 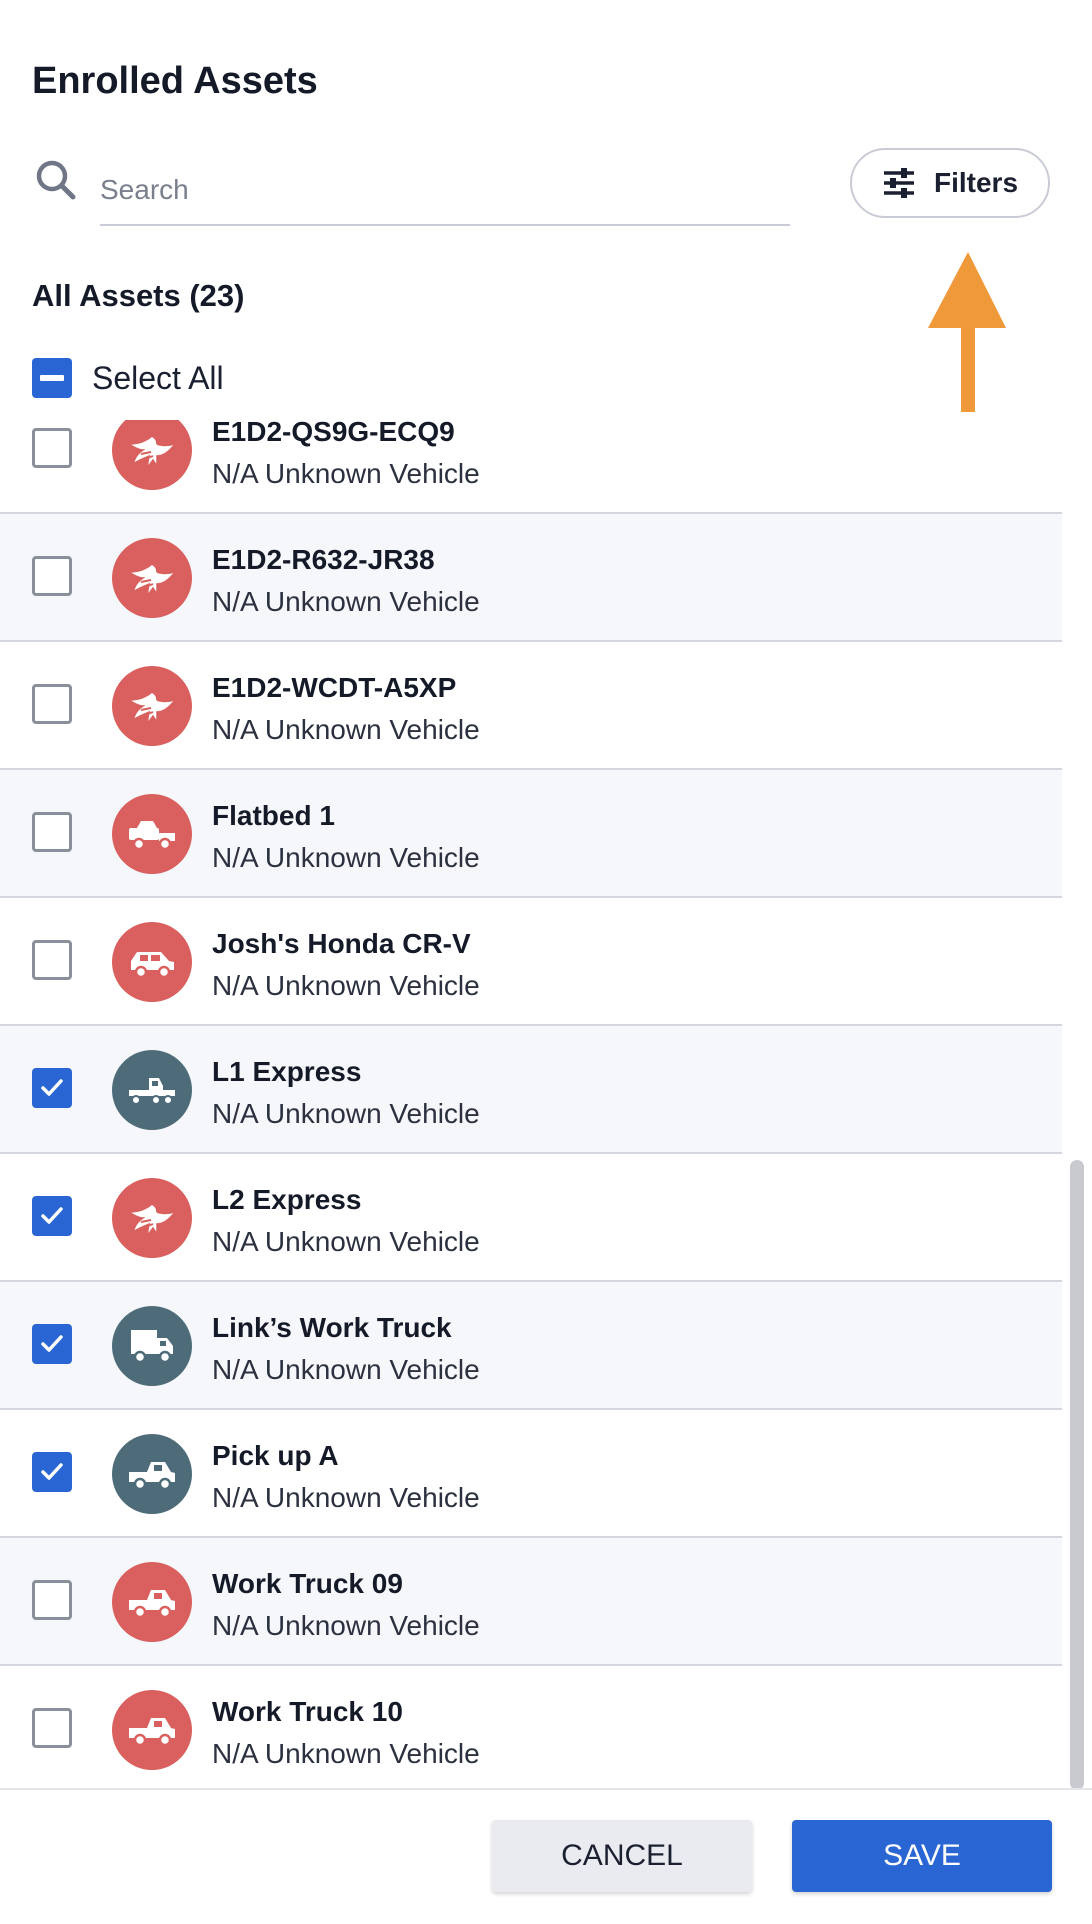 What do you see at coordinates (531, 1474) in the screenshot?
I see `list-item: Pick up A N/A Unknown Vehicle` at bounding box center [531, 1474].